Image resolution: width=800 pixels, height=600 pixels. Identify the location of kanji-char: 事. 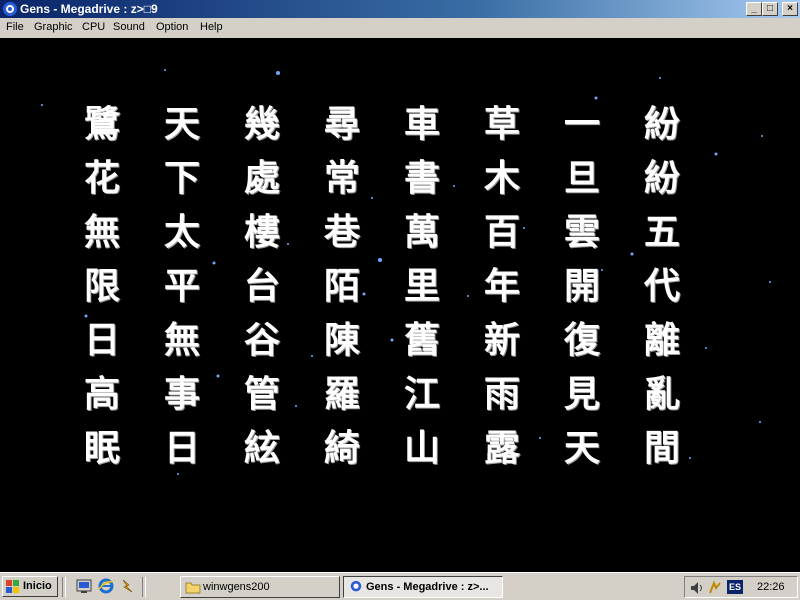
(181, 394).